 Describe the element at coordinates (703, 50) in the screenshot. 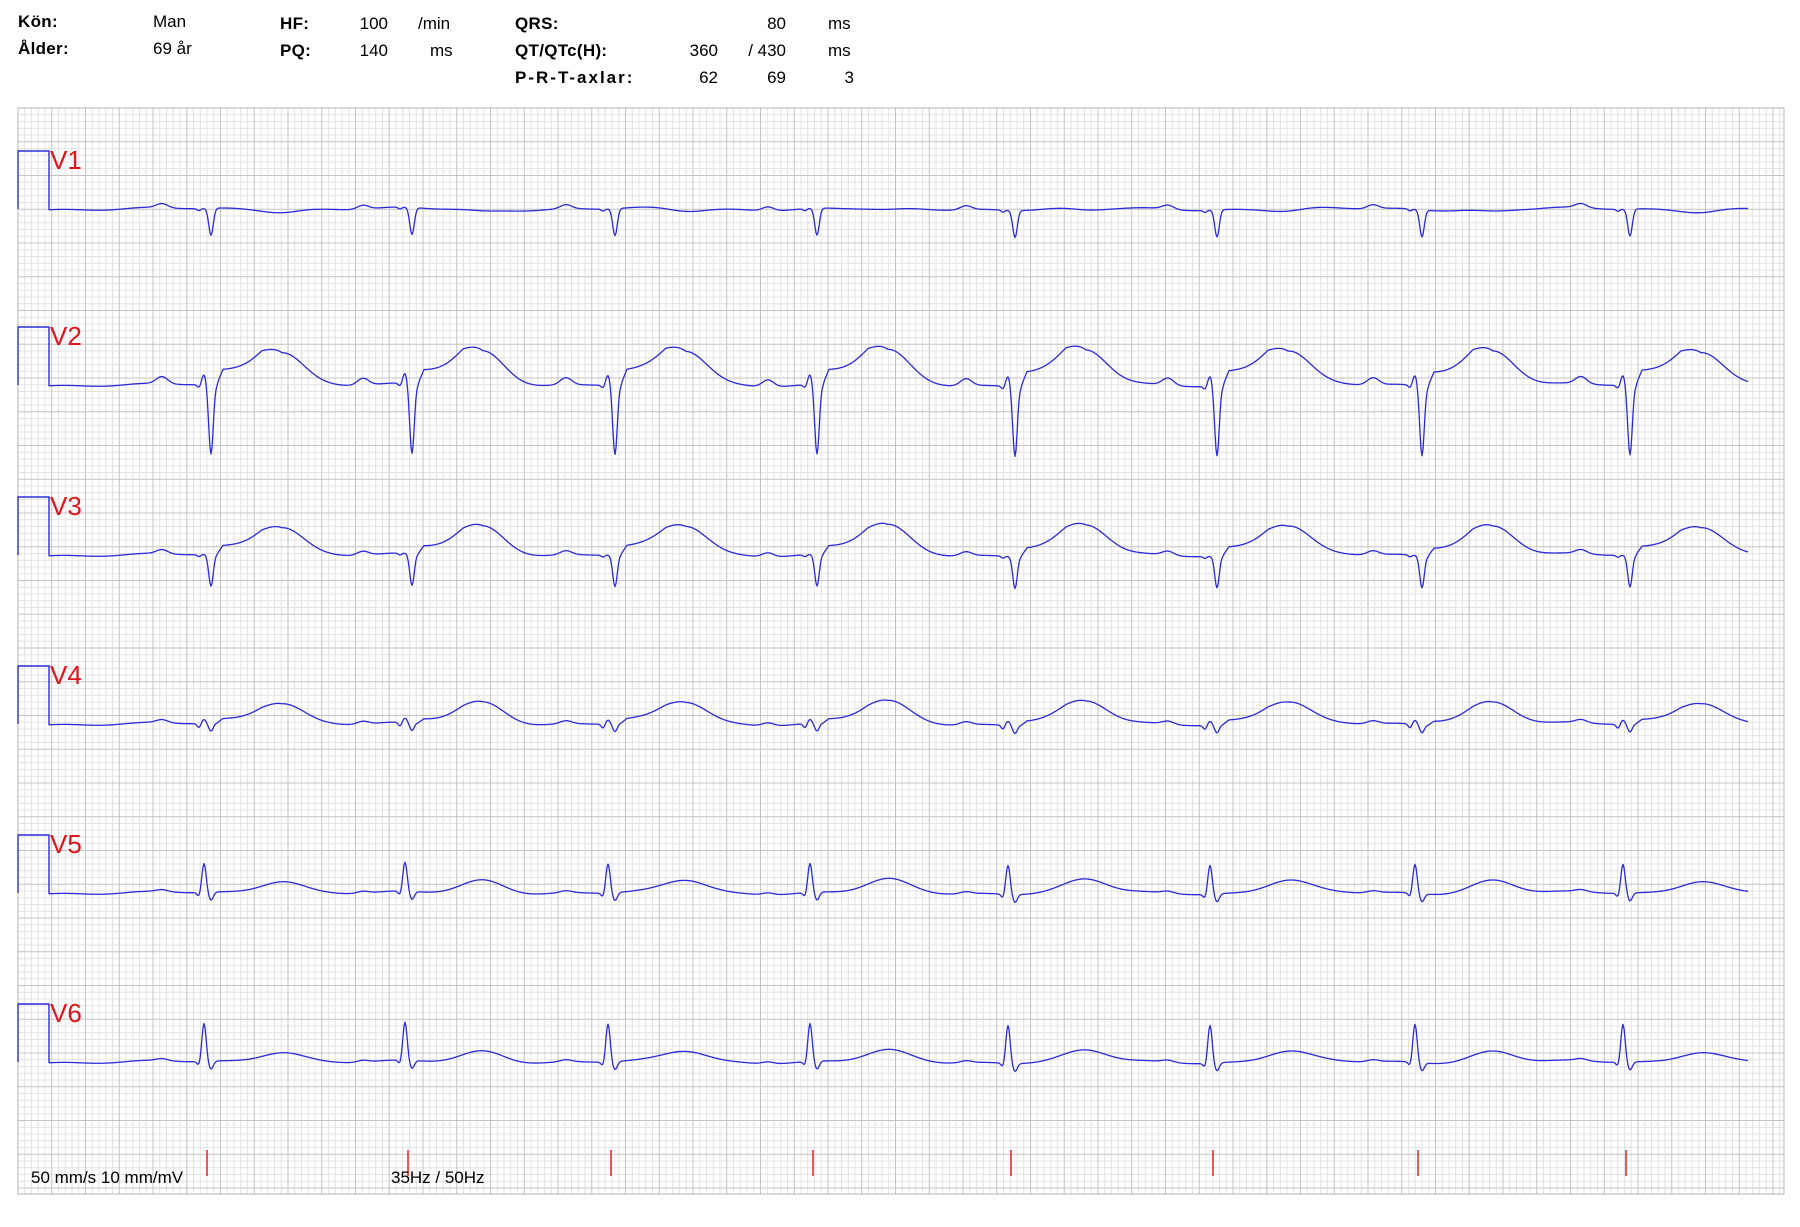

I see `qt-value: 360` at that location.